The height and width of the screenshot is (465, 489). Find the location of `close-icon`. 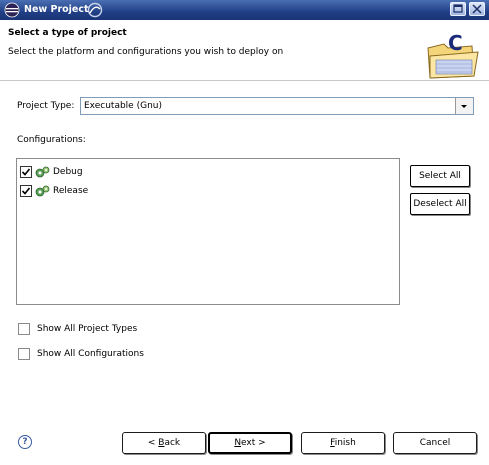

close-icon is located at coordinates (477, 9).